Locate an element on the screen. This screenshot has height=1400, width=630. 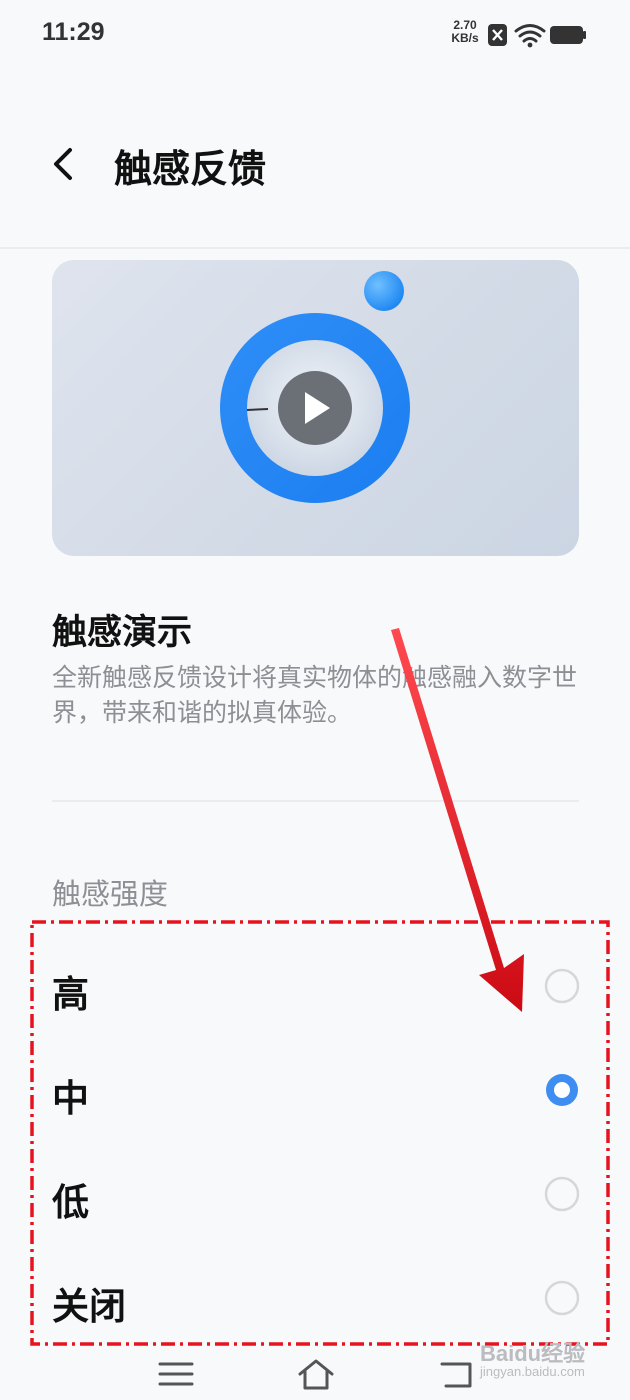
watermark-url: jingyan.baidu.com is located at coordinates (532, 1371).